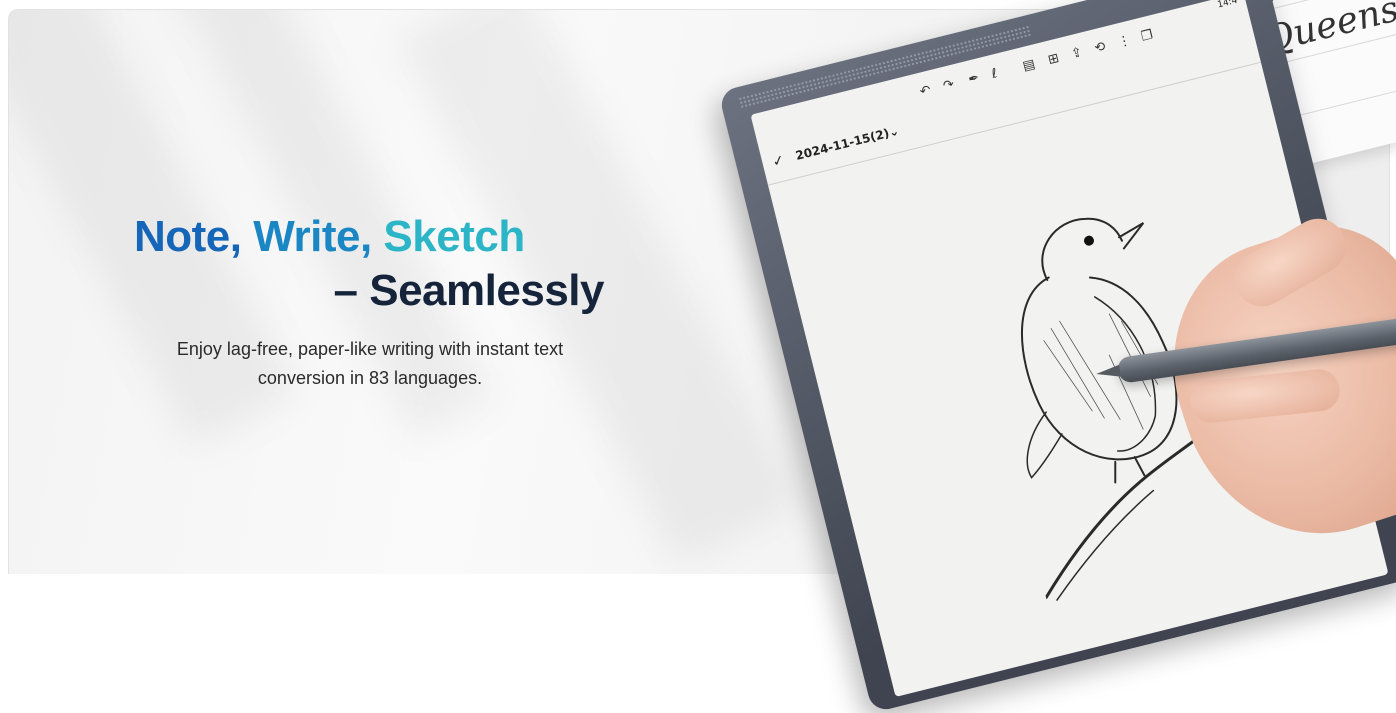 The image size is (1396, 713). What do you see at coordinates (894, 131) in the screenshot?
I see `chevron-down-icon: ⌄` at bounding box center [894, 131].